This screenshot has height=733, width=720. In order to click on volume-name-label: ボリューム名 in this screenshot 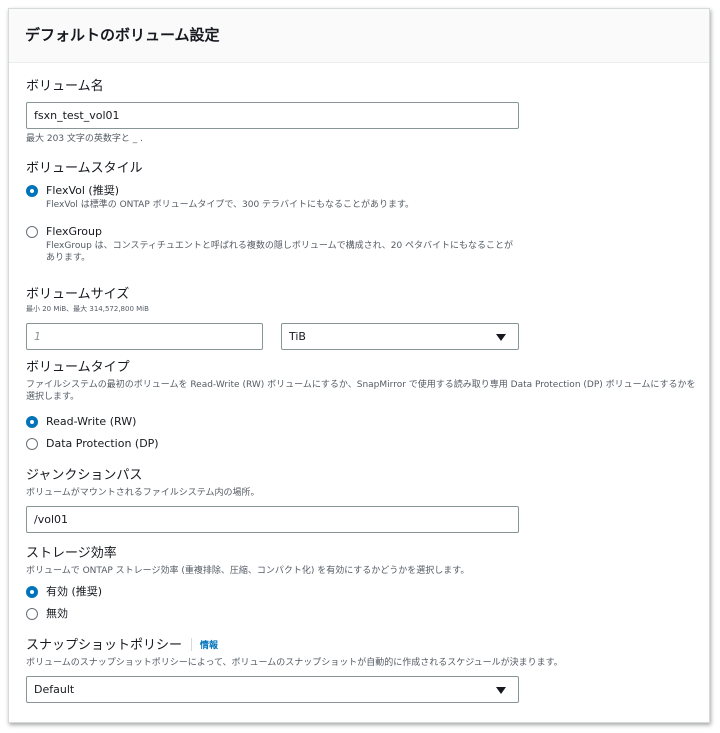, I will do `click(65, 86)`.